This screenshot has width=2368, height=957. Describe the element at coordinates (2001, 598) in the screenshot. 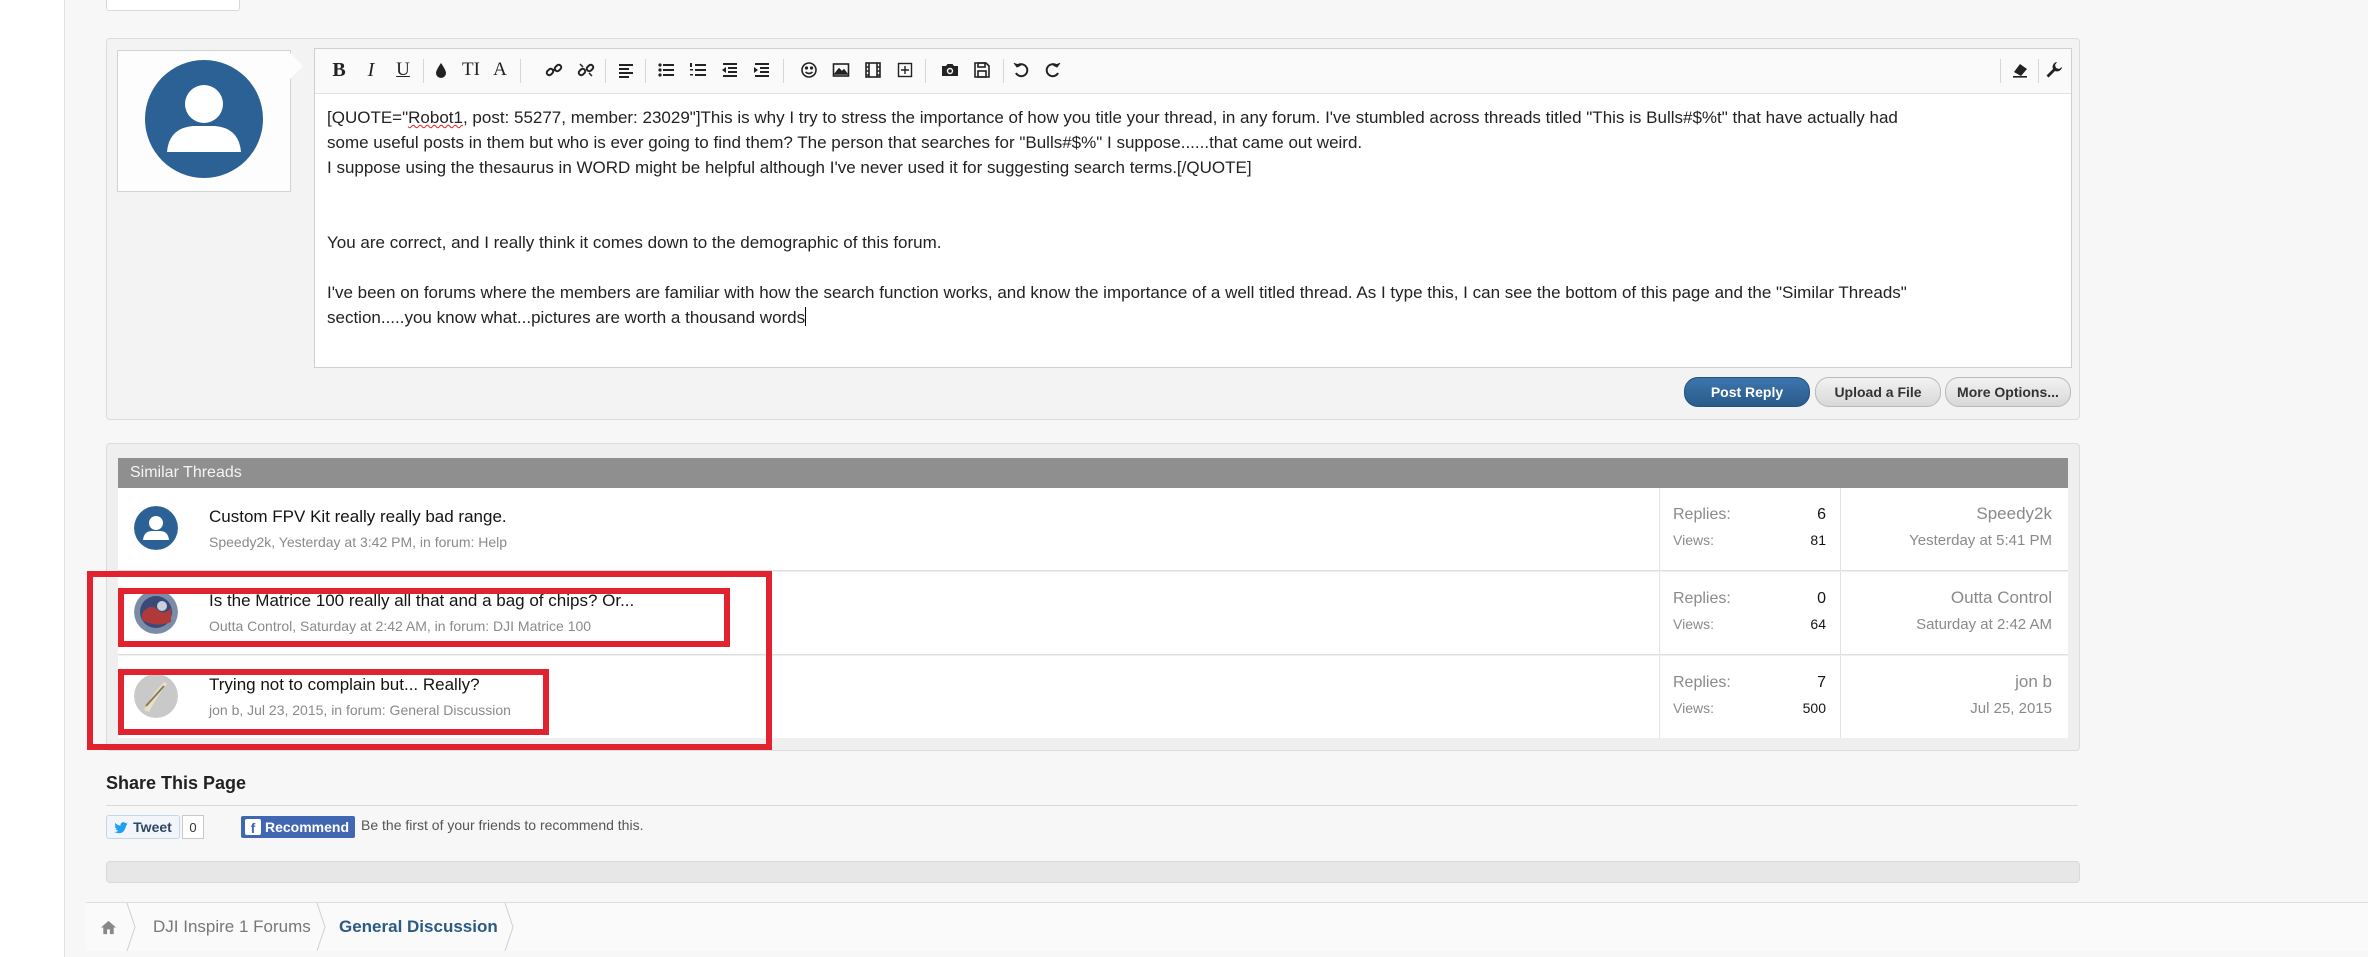

I see `last-poster-link: Outta Control` at that location.